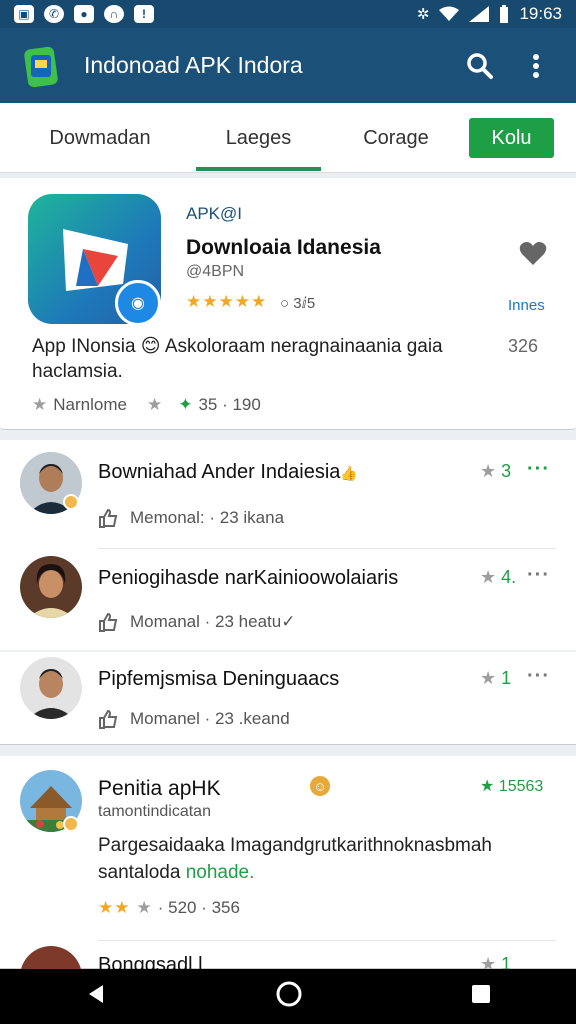  I want to click on home-icon, so click(289, 994).